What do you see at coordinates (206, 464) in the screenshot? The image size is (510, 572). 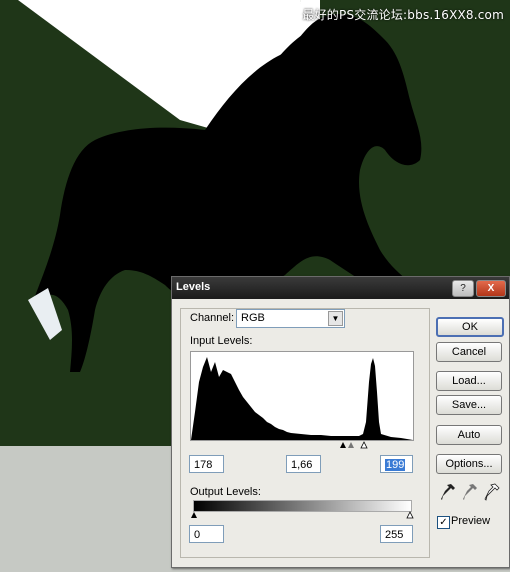 I see `input-black-field: 178` at bounding box center [206, 464].